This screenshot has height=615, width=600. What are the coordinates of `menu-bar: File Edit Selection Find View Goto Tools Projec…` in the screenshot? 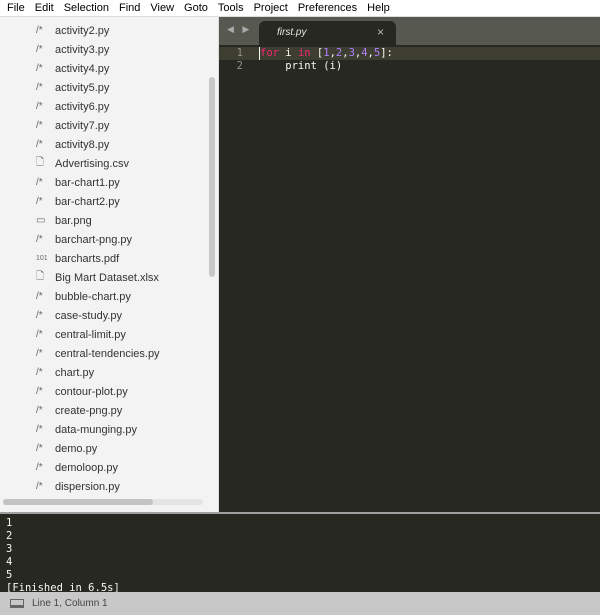 It's located at (300, 8).